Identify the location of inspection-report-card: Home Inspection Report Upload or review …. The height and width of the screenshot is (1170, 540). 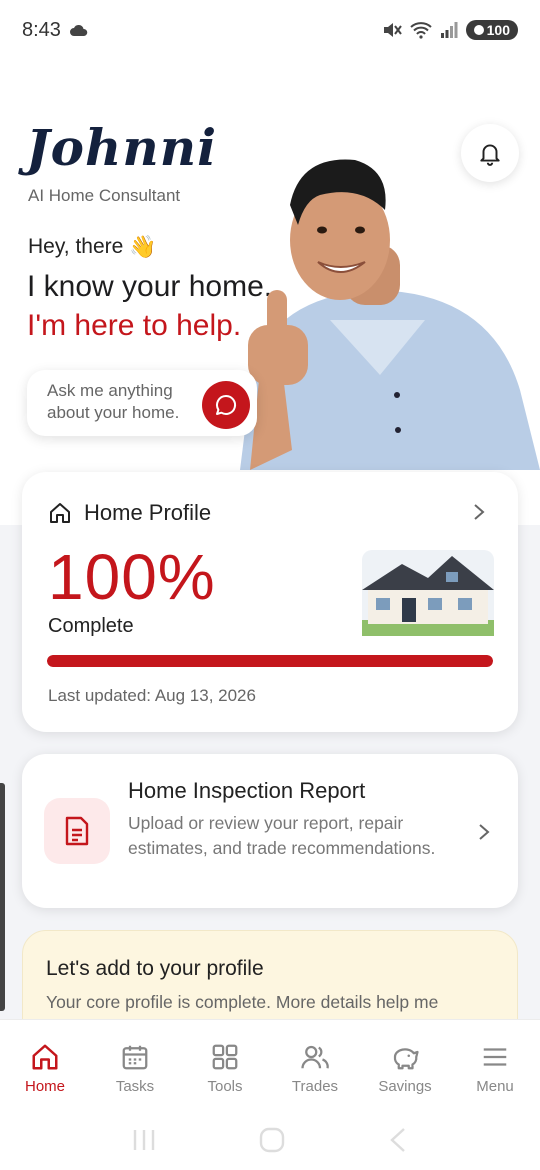
(270, 831).